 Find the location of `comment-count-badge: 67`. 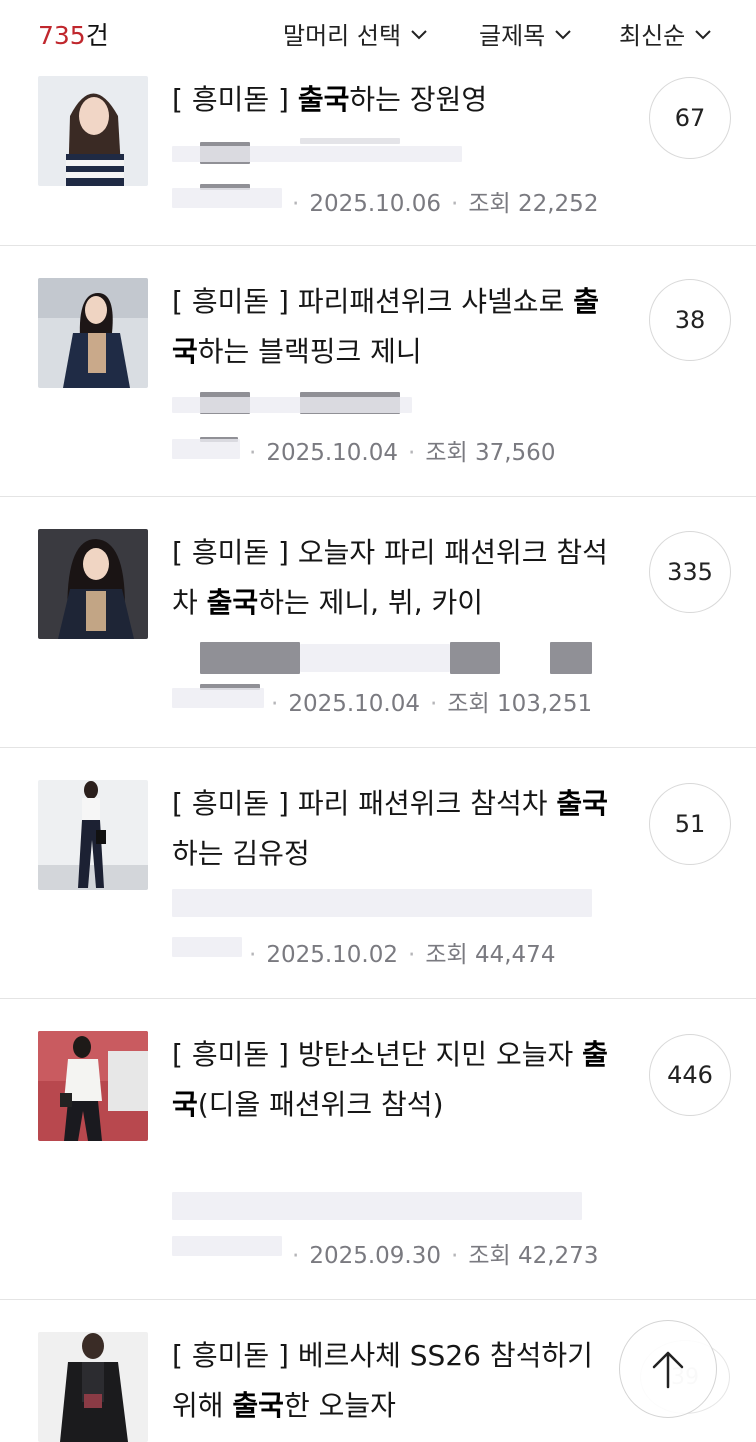

comment-count-badge: 67 is located at coordinates (690, 118).